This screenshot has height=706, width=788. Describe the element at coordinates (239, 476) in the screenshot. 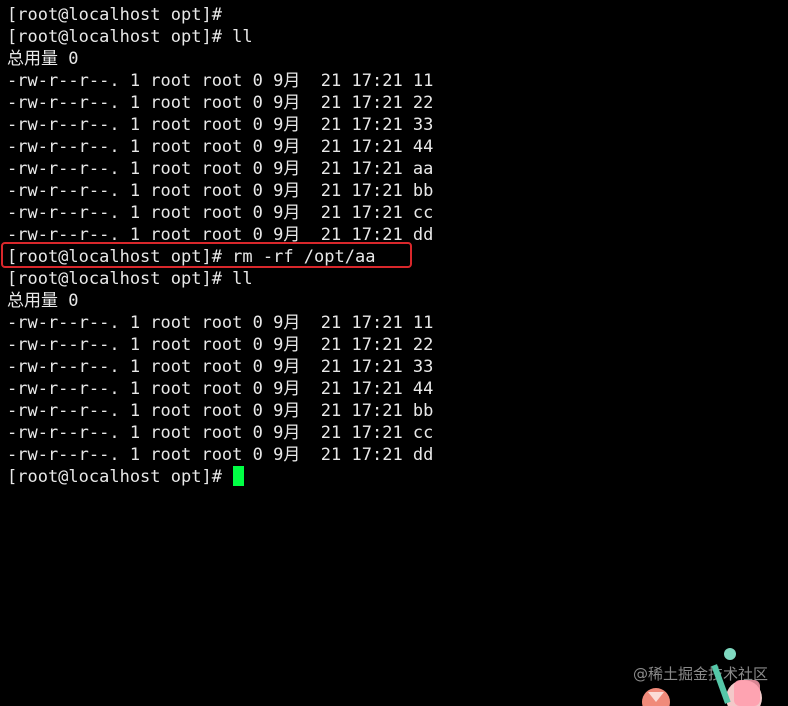

I see `text-cursor` at that location.